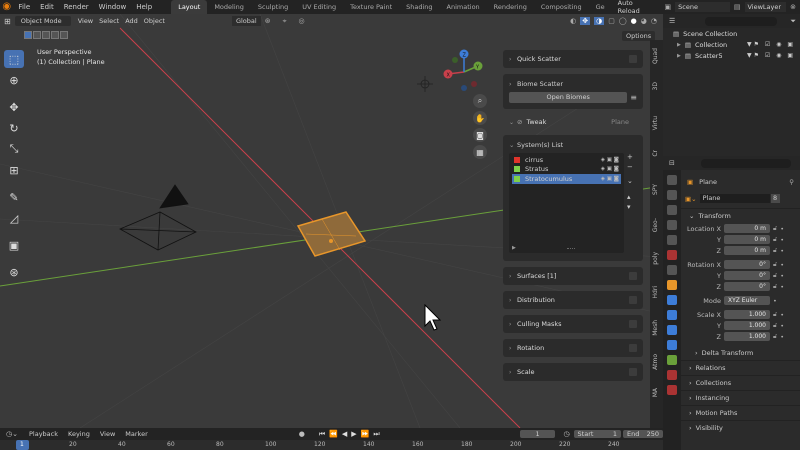  What do you see at coordinates (655, 153) in the screenshot?
I see `sidebar-tab-cr: Cr` at bounding box center [655, 153].